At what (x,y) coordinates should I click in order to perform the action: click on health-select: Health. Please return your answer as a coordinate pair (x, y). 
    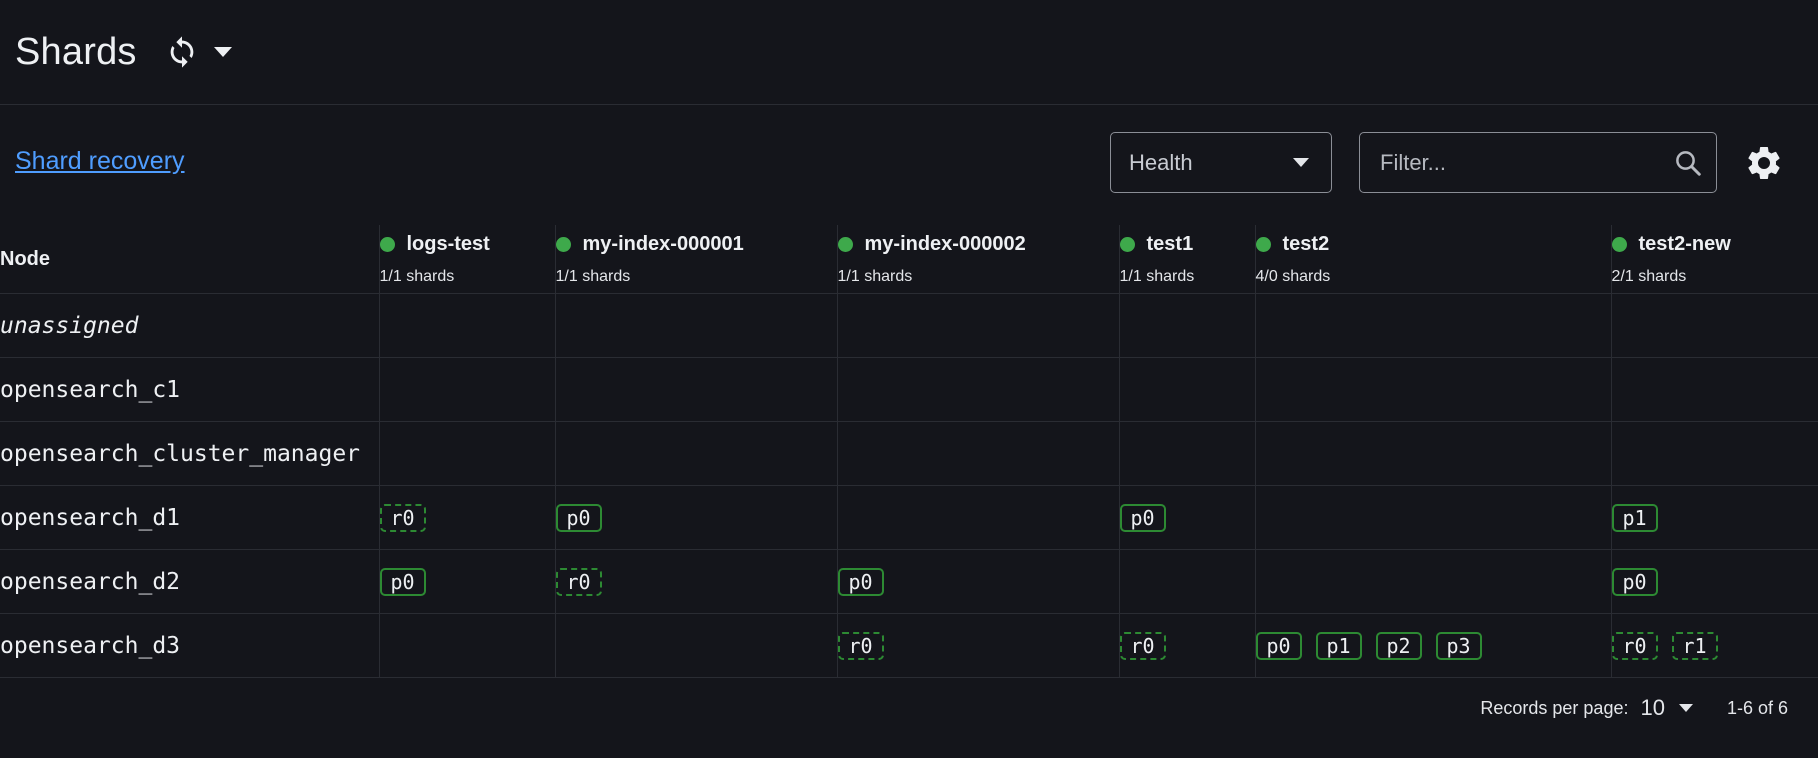
    Looking at the image, I should click on (1221, 162).